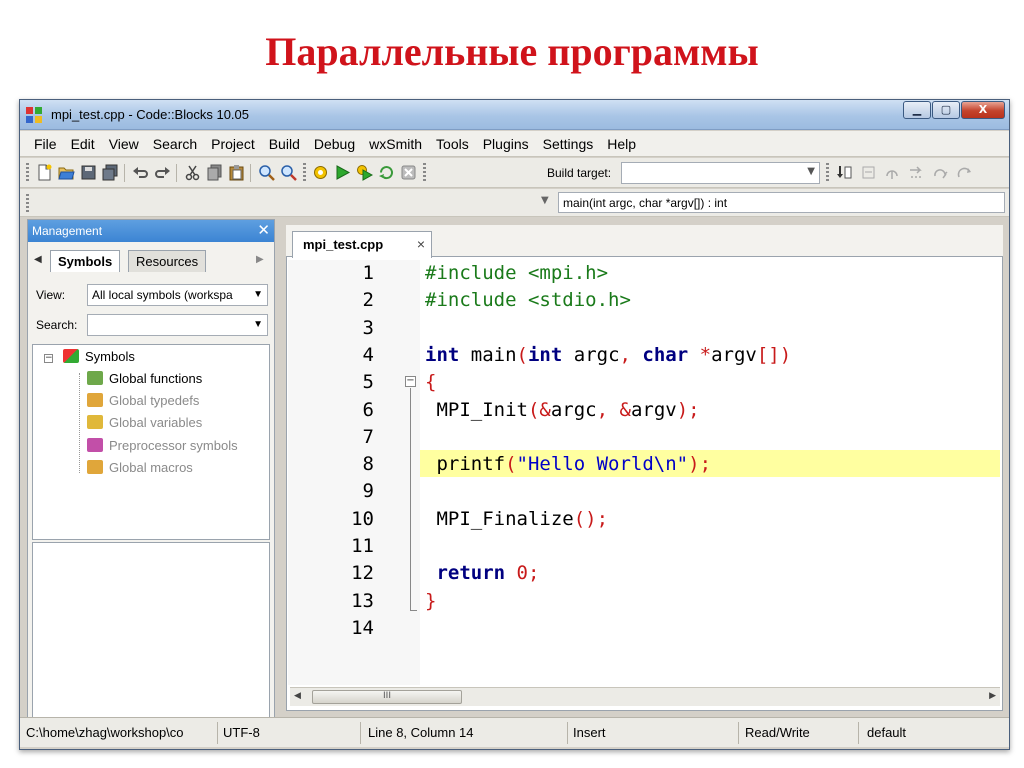 This screenshot has width=1024, height=768. Describe the element at coordinates (368, 437) in the screenshot. I see `line-number: 7` at that location.